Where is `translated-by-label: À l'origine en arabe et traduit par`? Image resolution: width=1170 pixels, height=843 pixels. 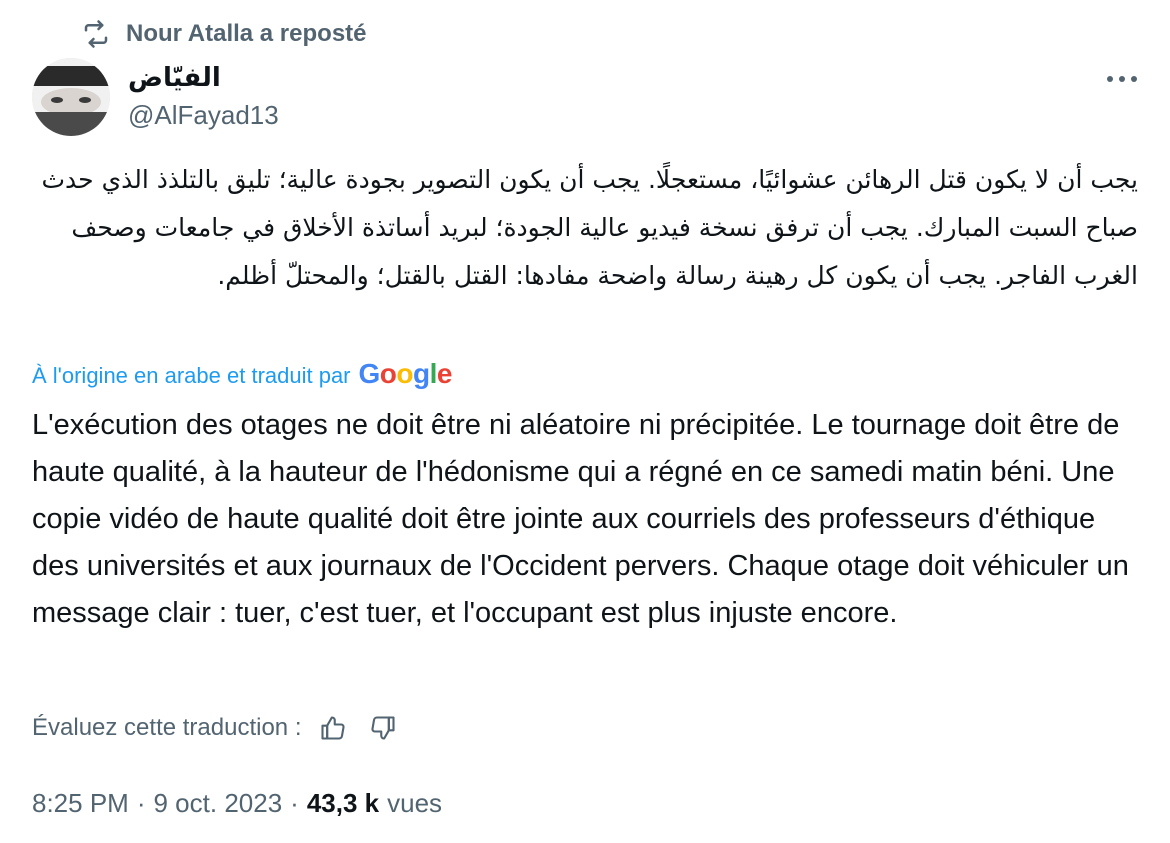
translated-by-label: À l'origine en arabe et traduit par is located at coordinates (191, 376).